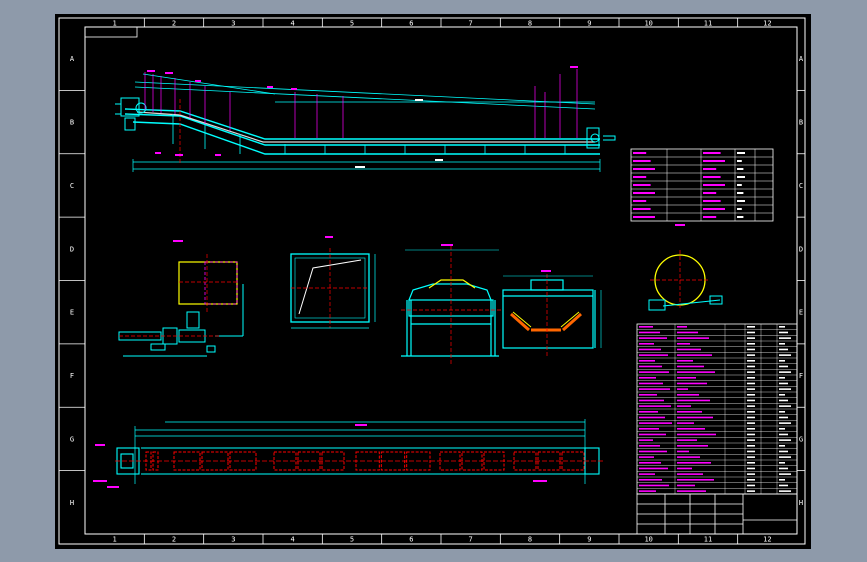 This screenshot has width=867, height=562. Describe the element at coordinates (442, 23) in the screenshot. I see `grid-columns-top: 1 2 3 4 5 6 7 8 9 10 11 12` at that location.